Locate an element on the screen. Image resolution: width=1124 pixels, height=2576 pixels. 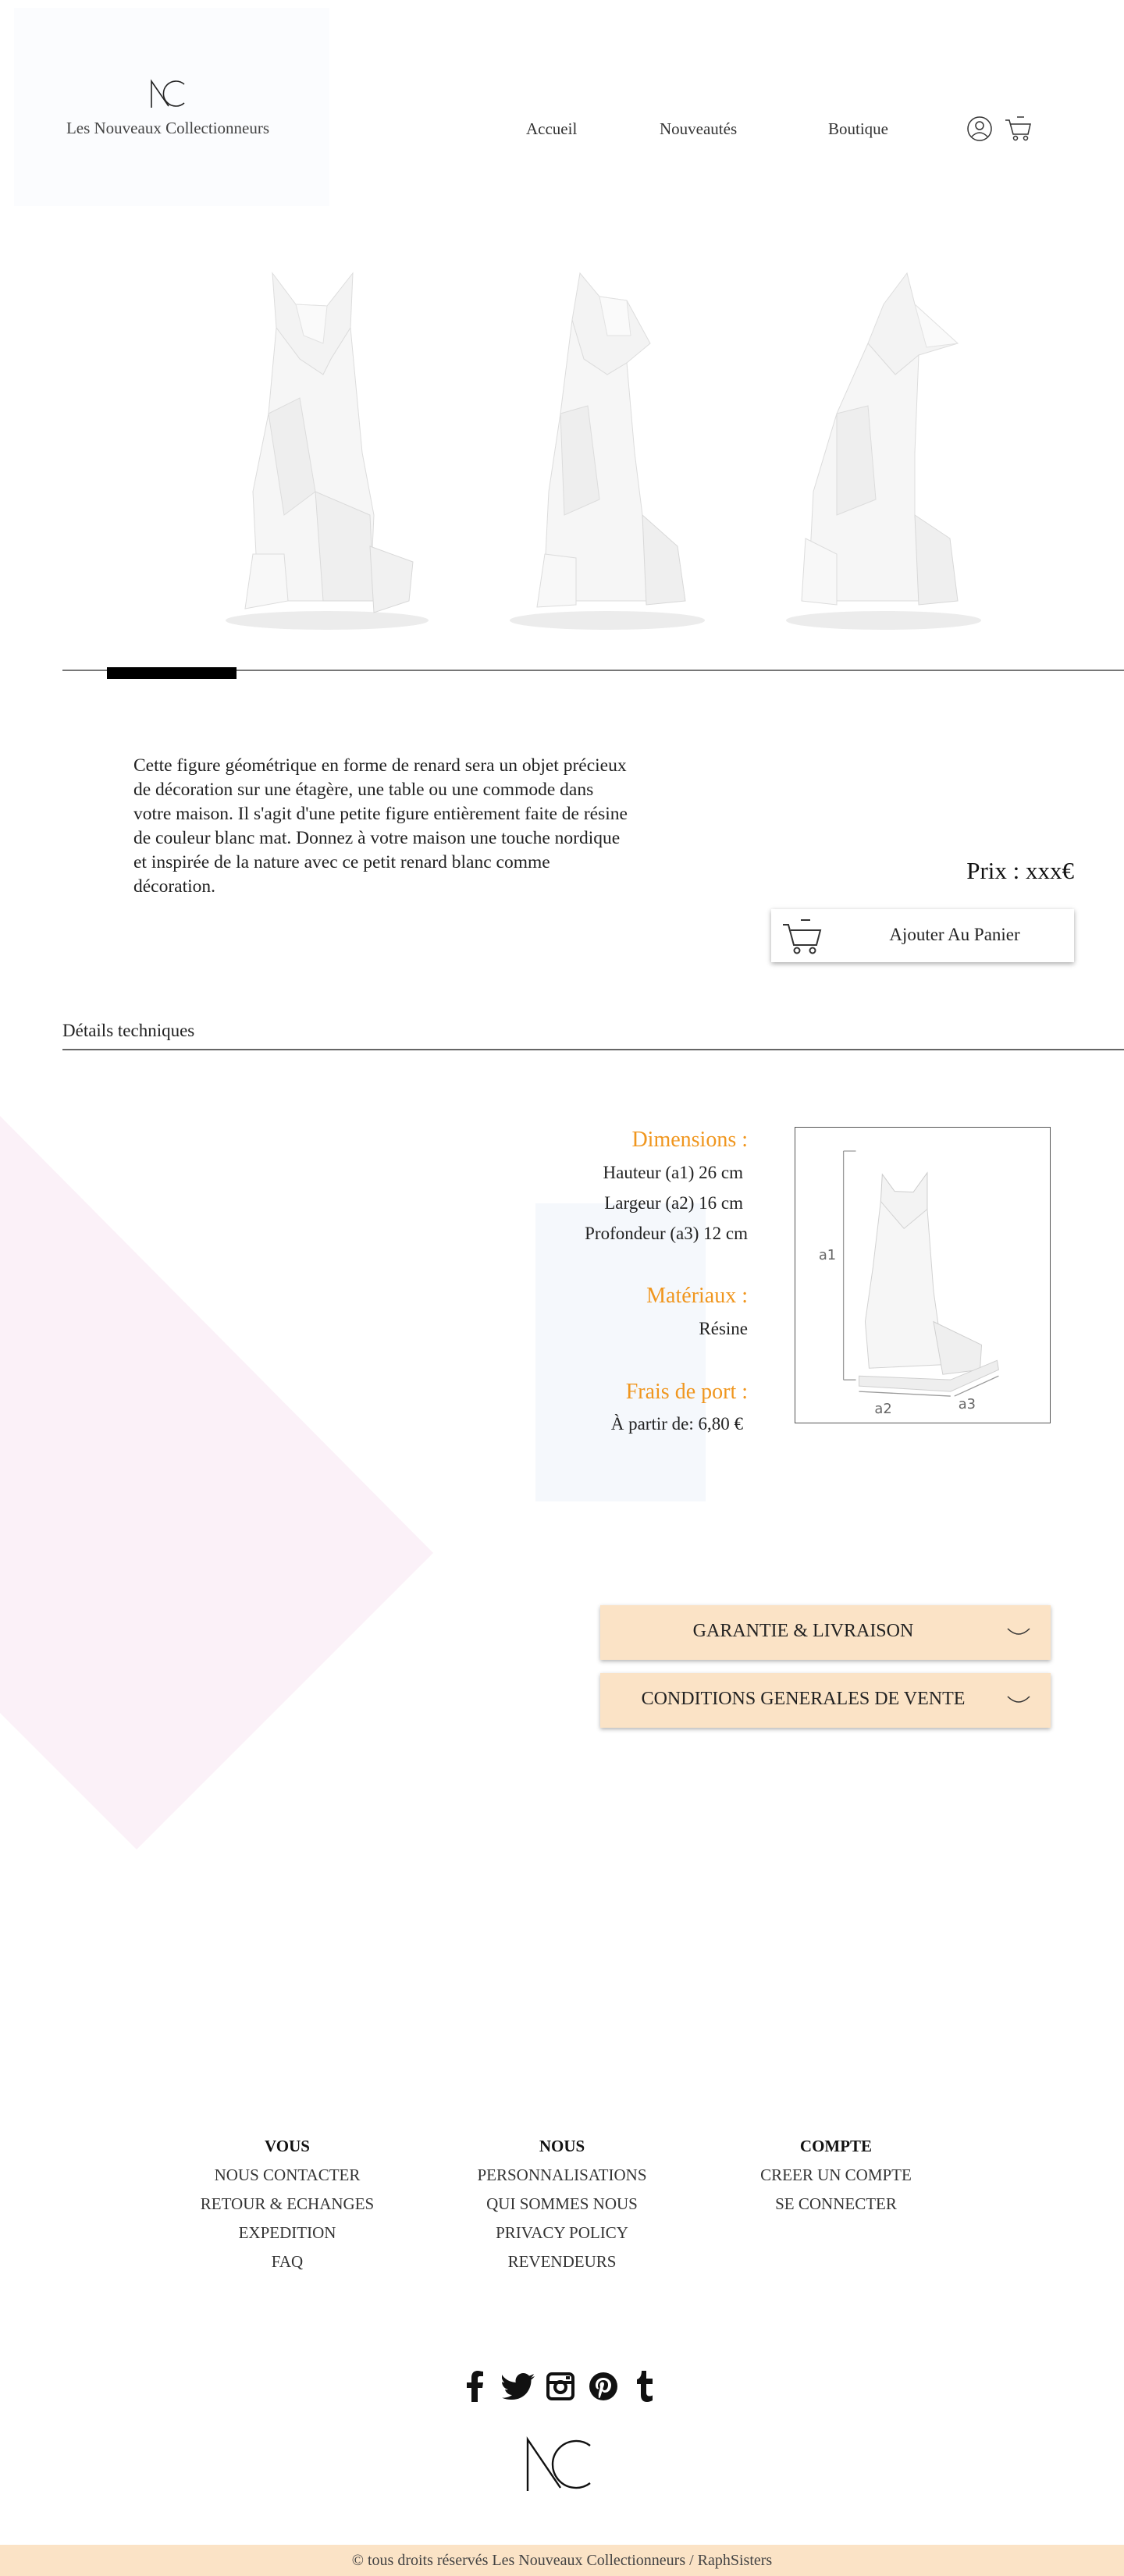
twitter-icon is located at coordinates (518, 2386).